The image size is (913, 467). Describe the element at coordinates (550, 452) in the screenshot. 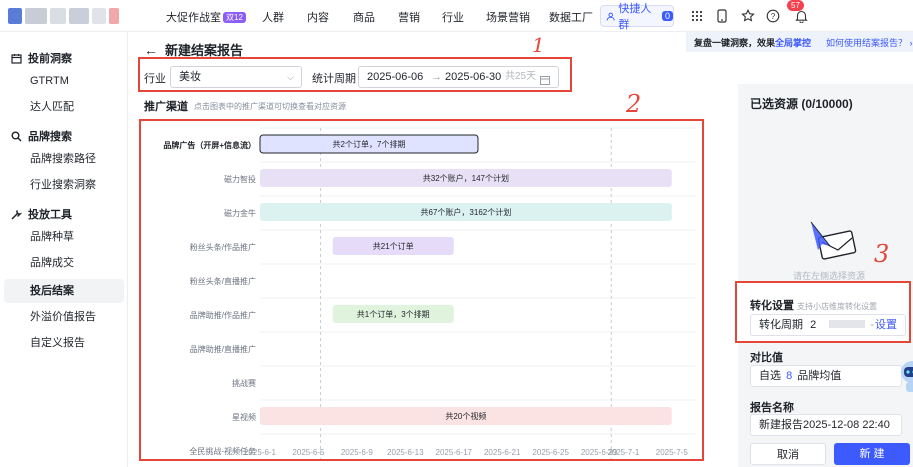

I see `x-tick-label: 2025-6-25` at that location.